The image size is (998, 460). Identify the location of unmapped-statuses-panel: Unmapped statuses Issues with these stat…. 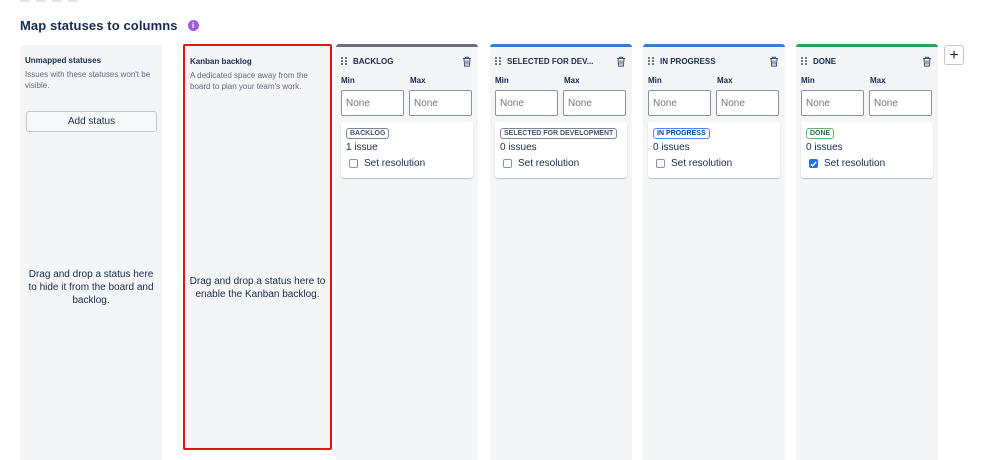
(91, 252).